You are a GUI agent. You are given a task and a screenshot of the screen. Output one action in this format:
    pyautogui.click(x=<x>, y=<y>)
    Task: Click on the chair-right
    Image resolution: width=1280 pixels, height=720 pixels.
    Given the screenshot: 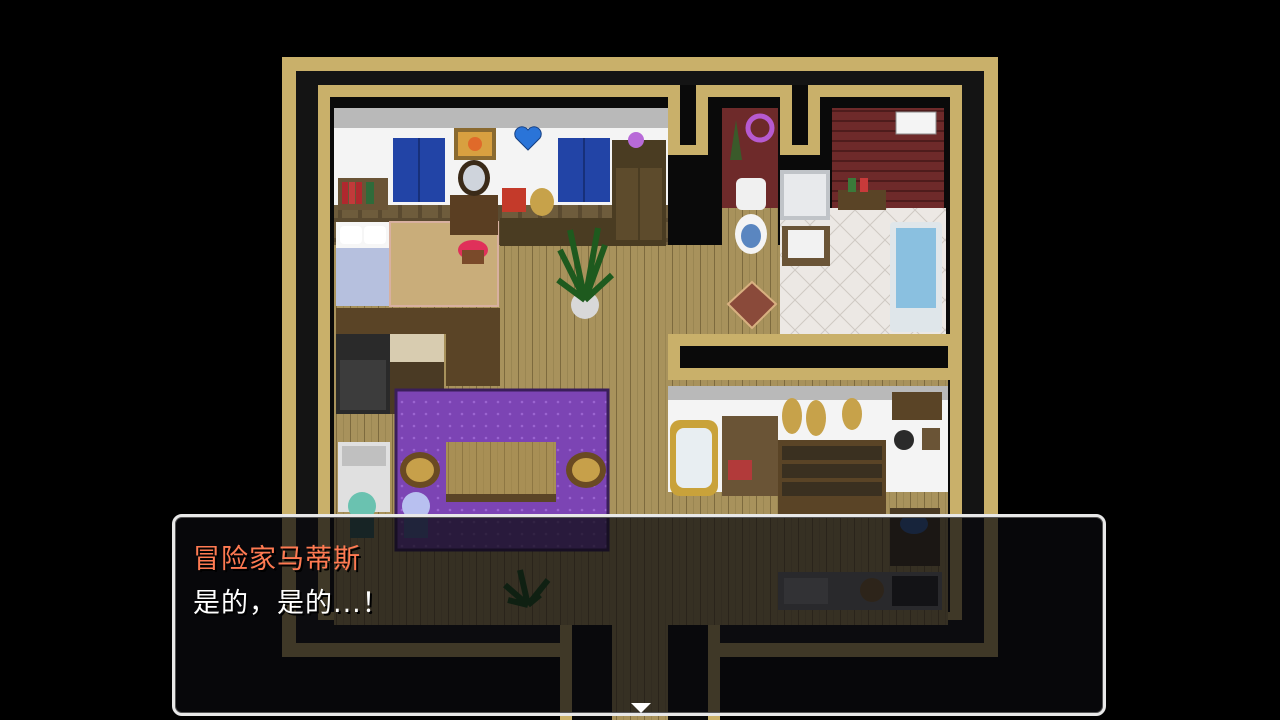 What is the action you would take?
    pyautogui.click(x=586, y=470)
    